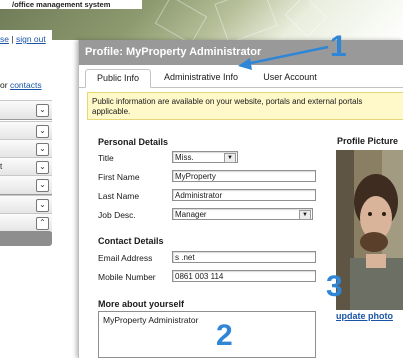  What do you see at coordinates (338, 46) in the screenshot?
I see `annotation-1: 1` at bounding box center [338, 46].